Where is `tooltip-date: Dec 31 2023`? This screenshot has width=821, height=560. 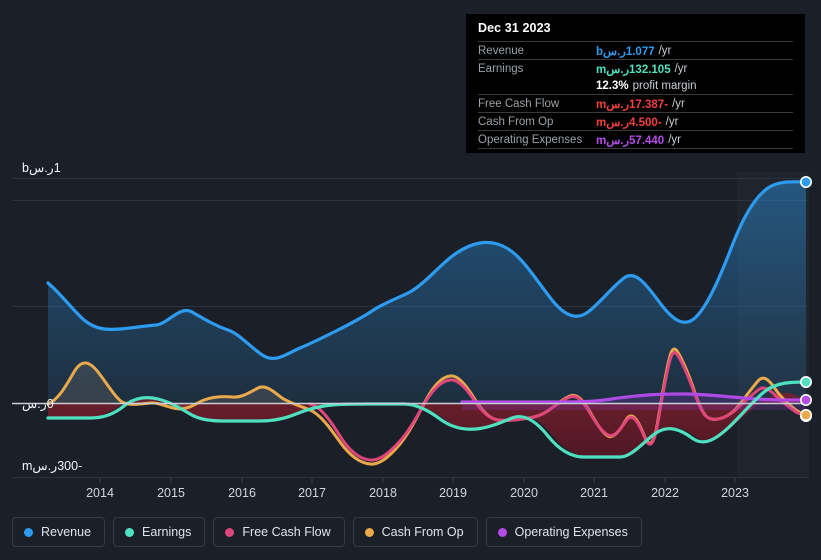 tooltip-date: Dec 31 2023 is located at coordinates (514, 28).